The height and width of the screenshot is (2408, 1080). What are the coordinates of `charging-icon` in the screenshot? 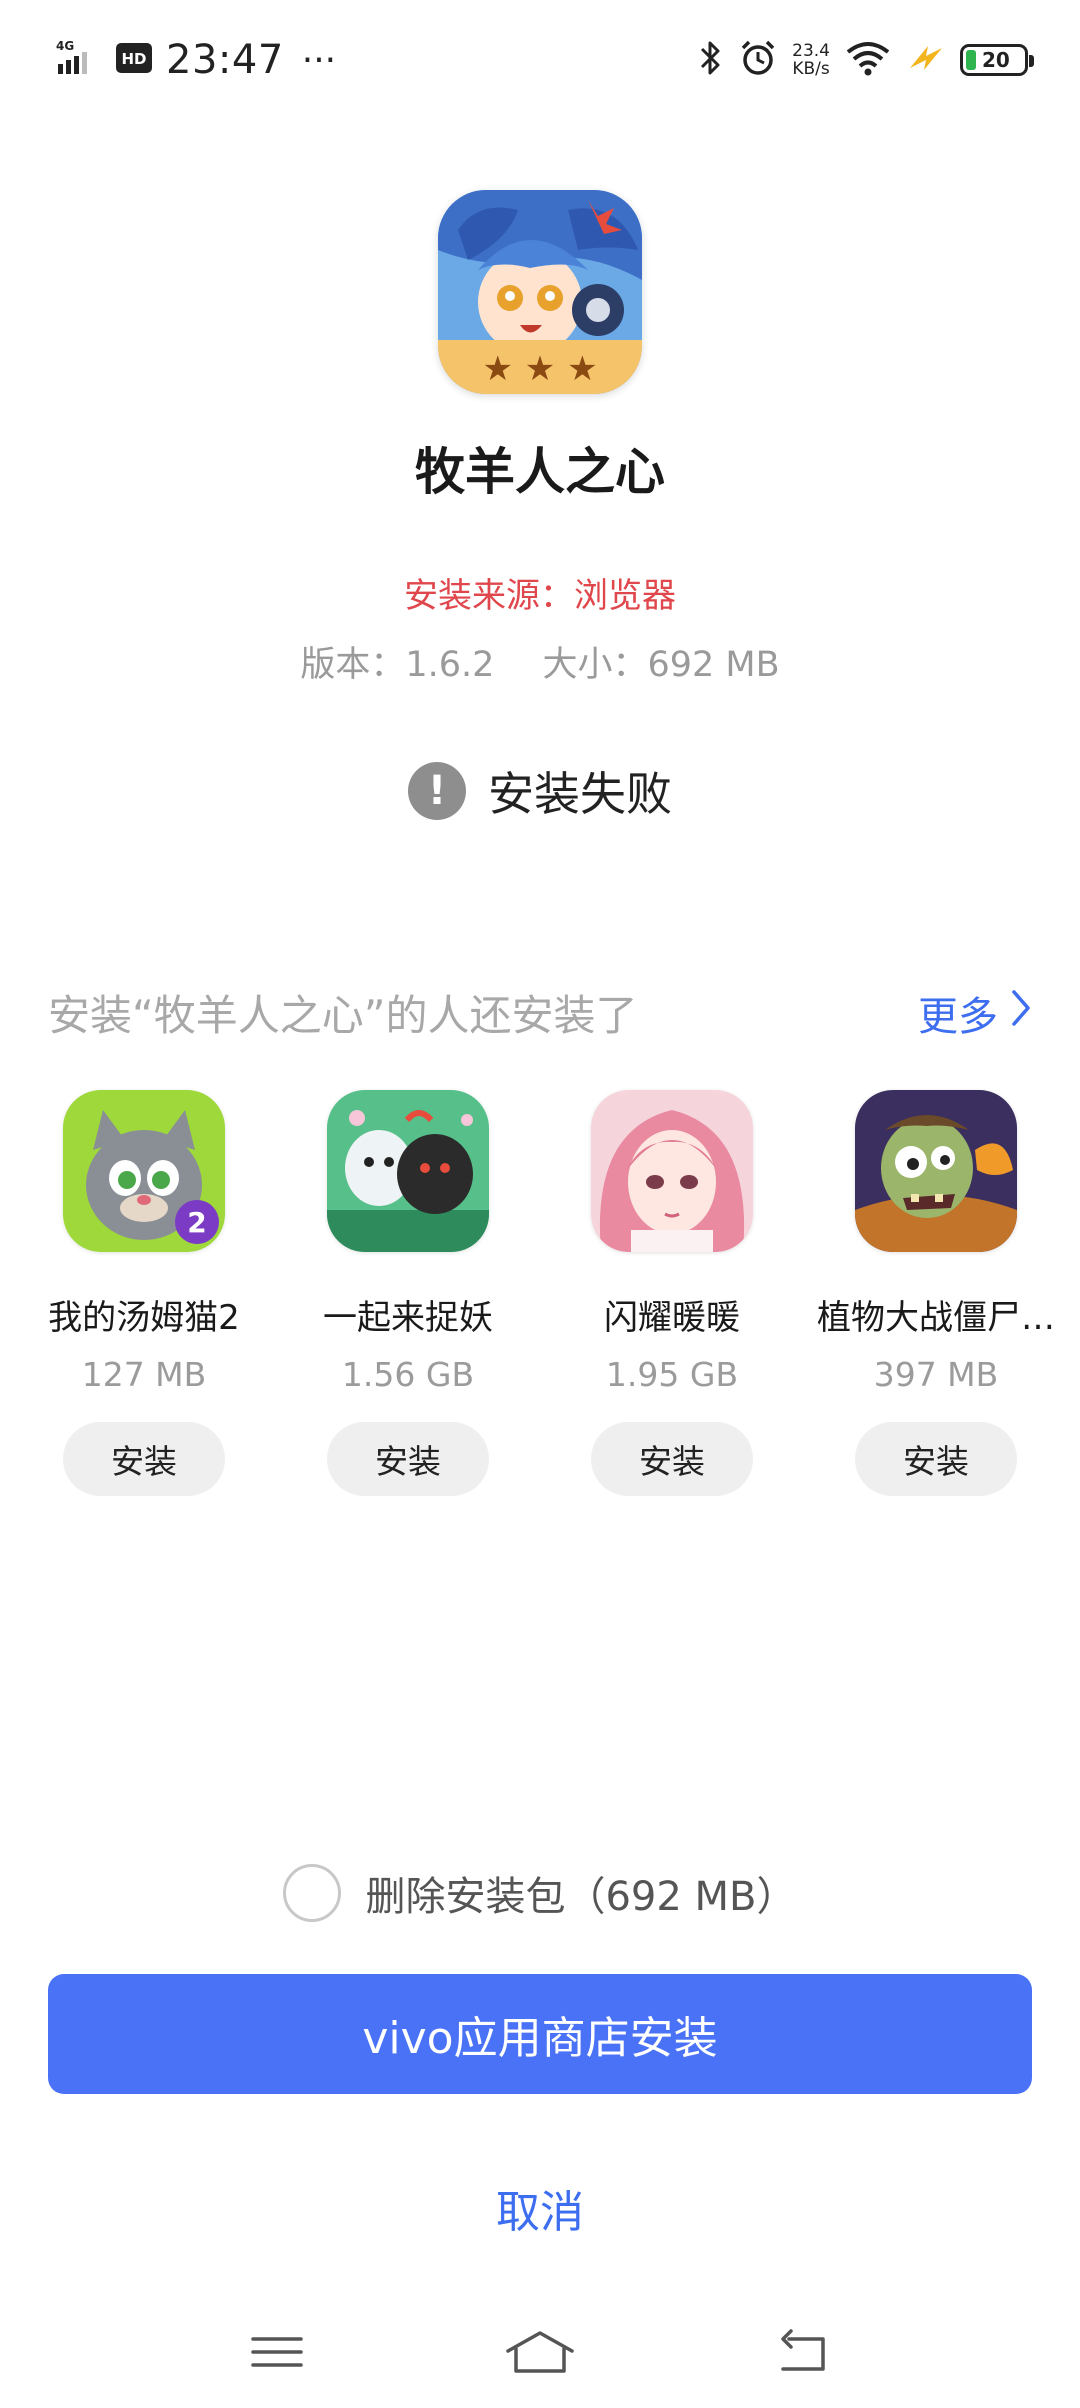 It's located at (926, 60).